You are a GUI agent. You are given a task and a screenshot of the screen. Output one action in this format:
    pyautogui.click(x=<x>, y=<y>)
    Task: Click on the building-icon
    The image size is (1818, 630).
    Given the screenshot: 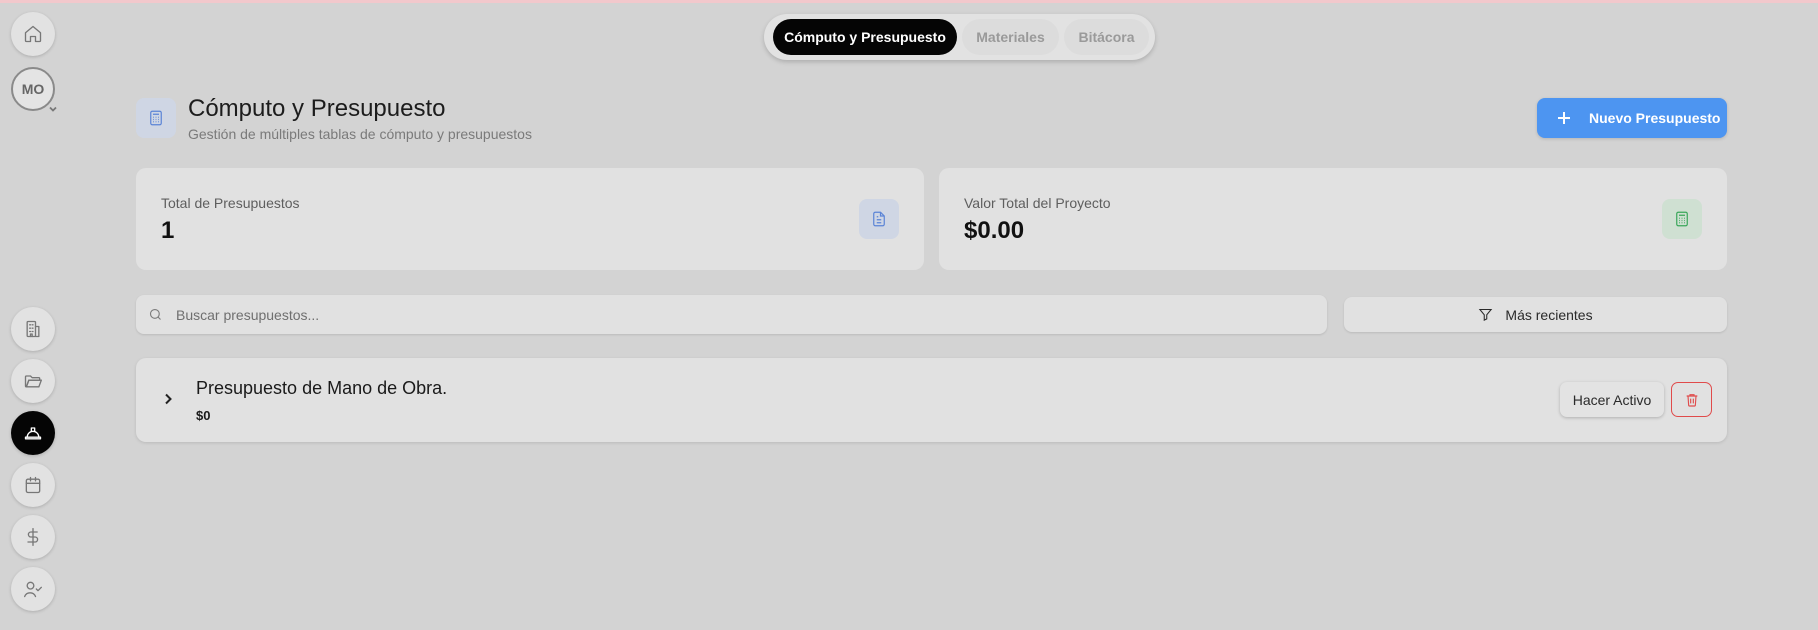 What is the action you would take?
    pyautogui.click(x=33, y=329)
    